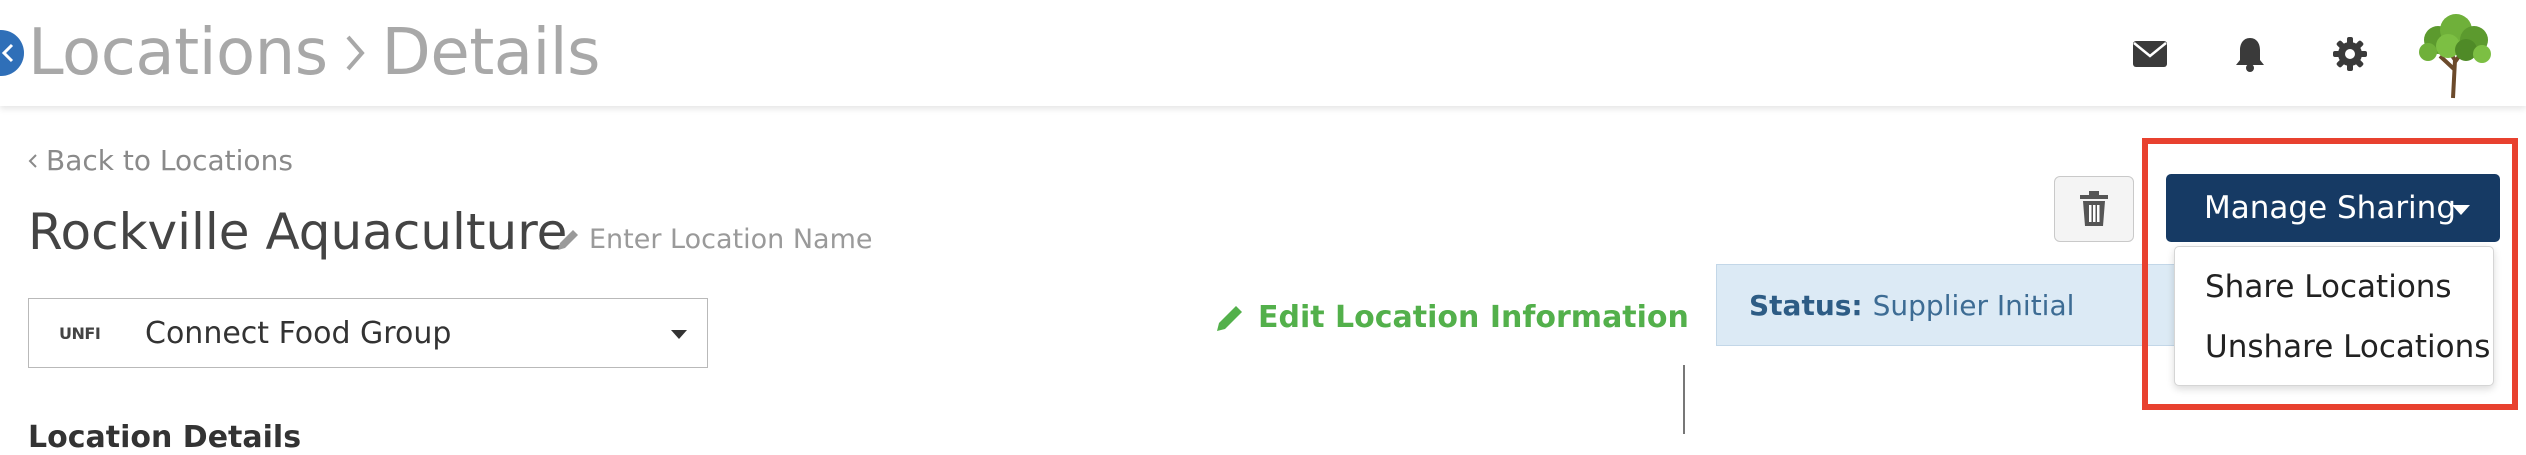 This screenshot has width=2526, height=455. What do you see at coordinates (1973, 305) in the screenshot?
I see `status-value: Supplier Initial` at bounding box center [1973, 305].